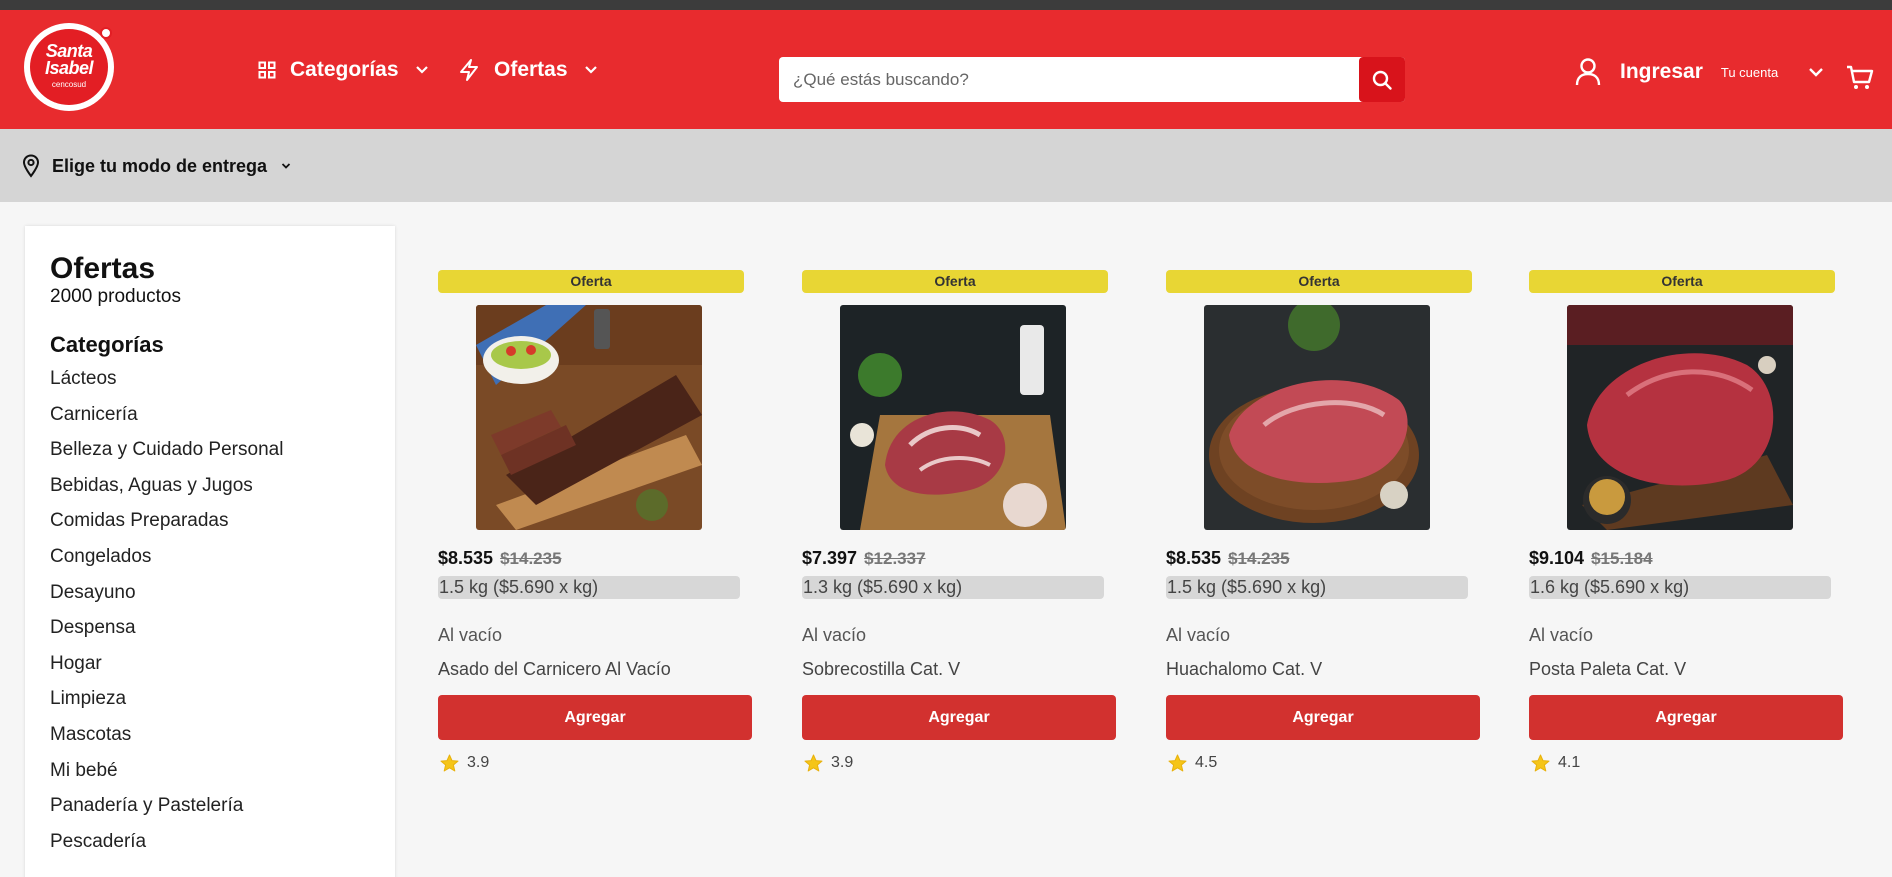 The image size is (1892, 877). Describe the element at coordinates (1588, 72) in the screenshot. I see `user-icon` at that location.